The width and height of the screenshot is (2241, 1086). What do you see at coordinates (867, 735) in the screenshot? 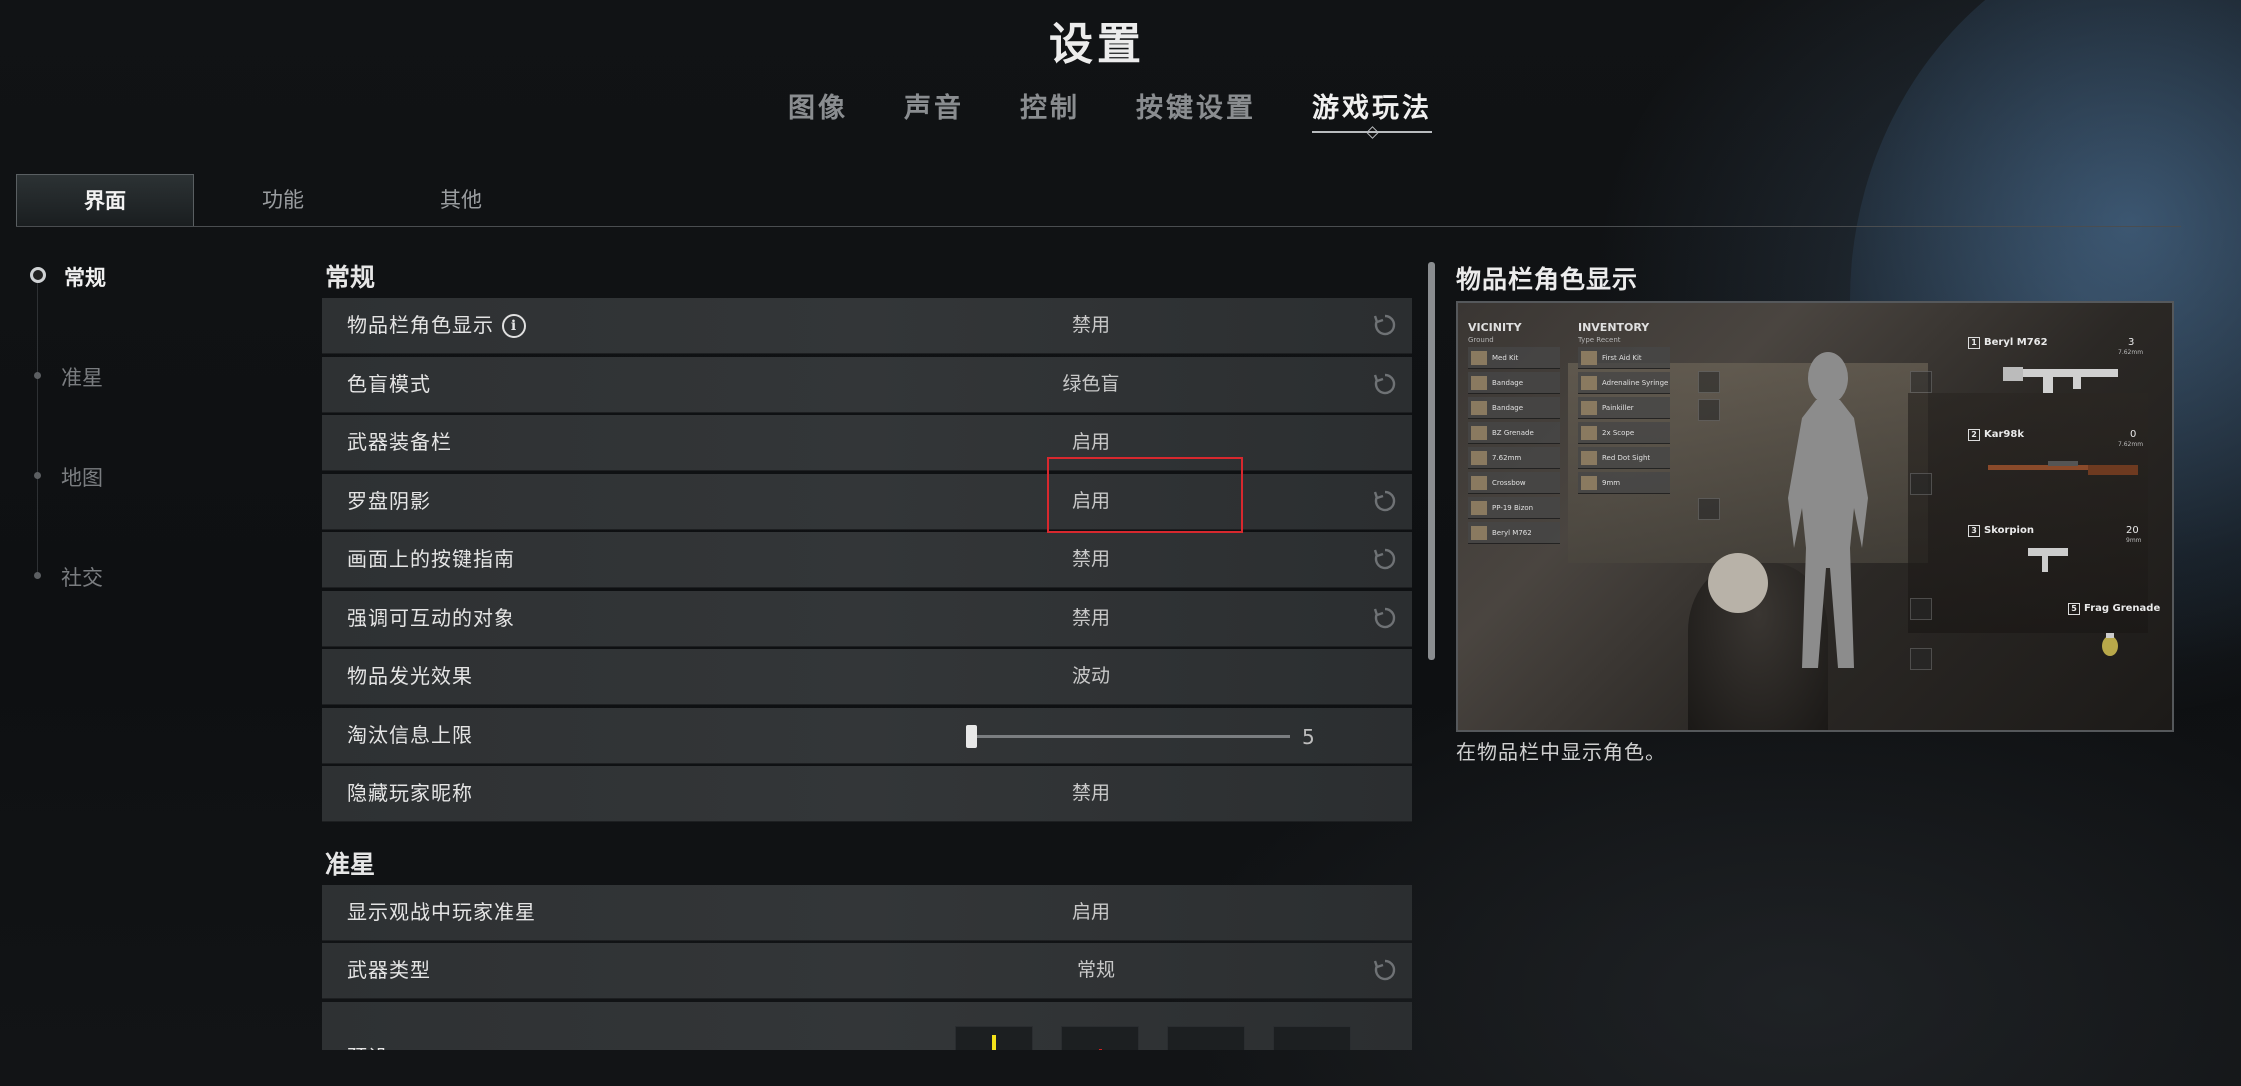
I see `setting-row-kill-feed-limit: 淘汰信息上限 5` at bounding box center [867, 735].